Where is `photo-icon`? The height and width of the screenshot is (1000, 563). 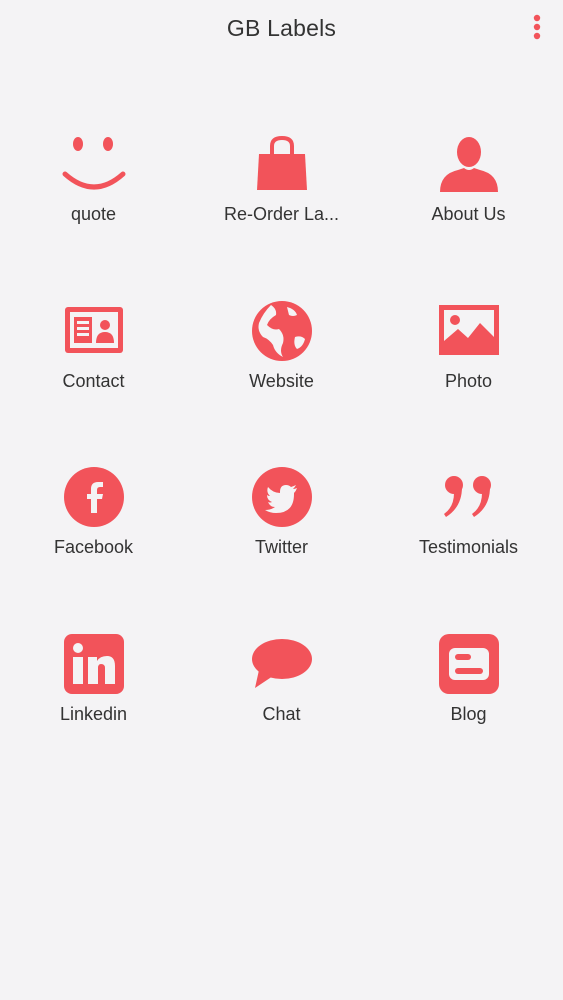 photo-icon is located at coordinates (469, 334).